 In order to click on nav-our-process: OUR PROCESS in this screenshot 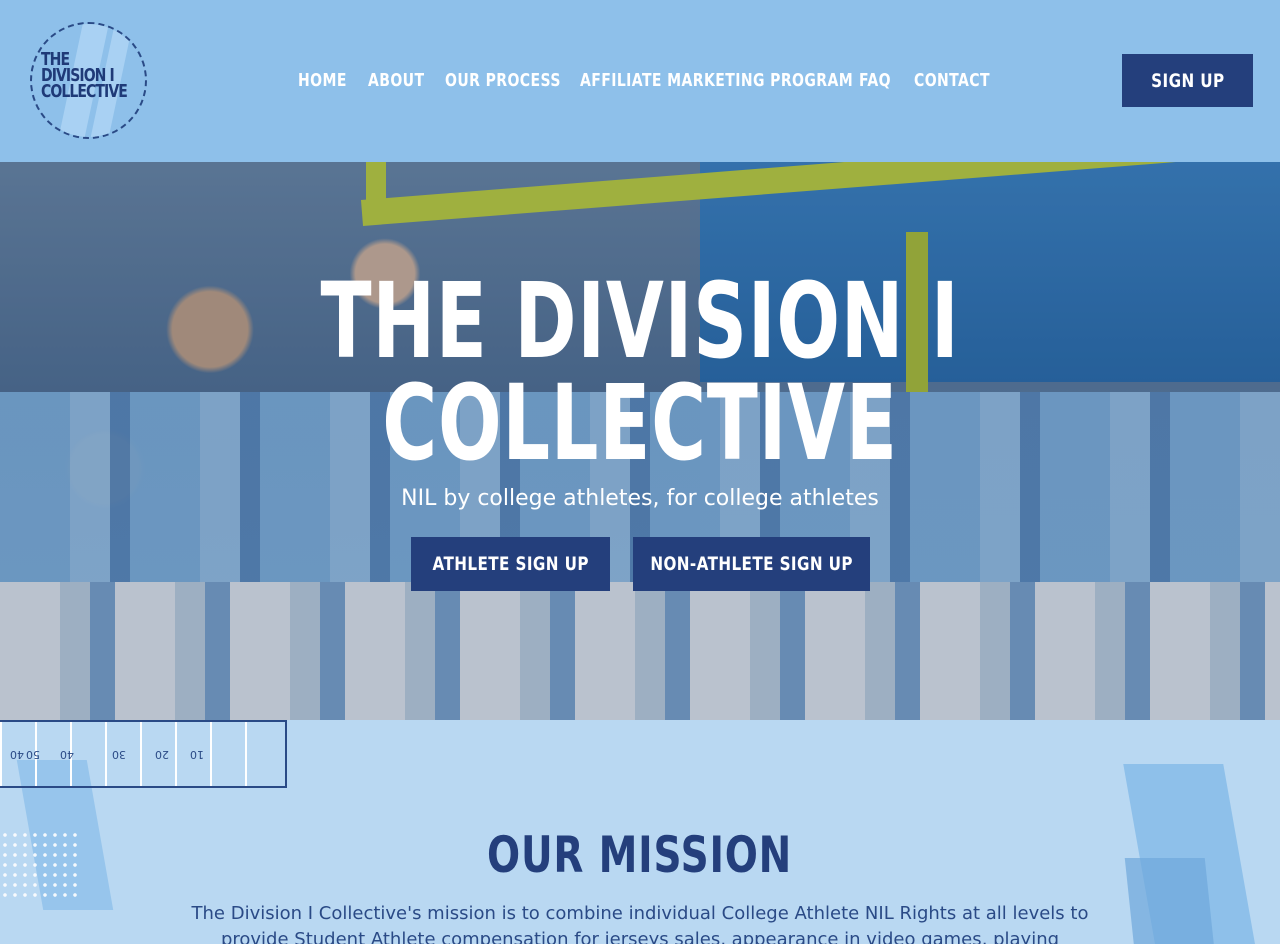, I will do `click(503, 80)`.